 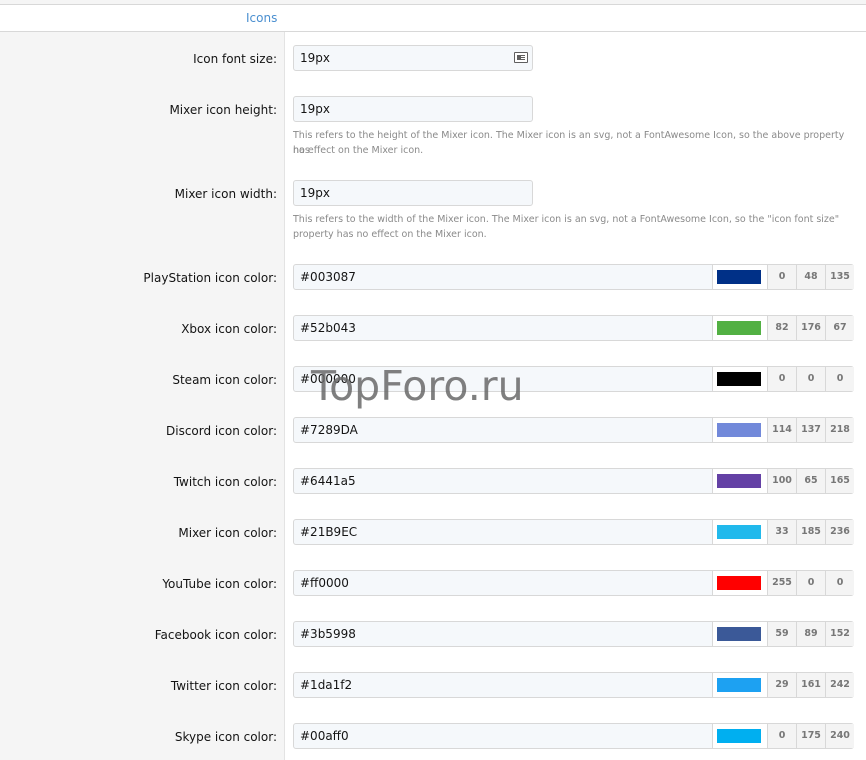 I want to click on mixer-icon-width-label: Mixer icon width:, so click(x=225, y=194).